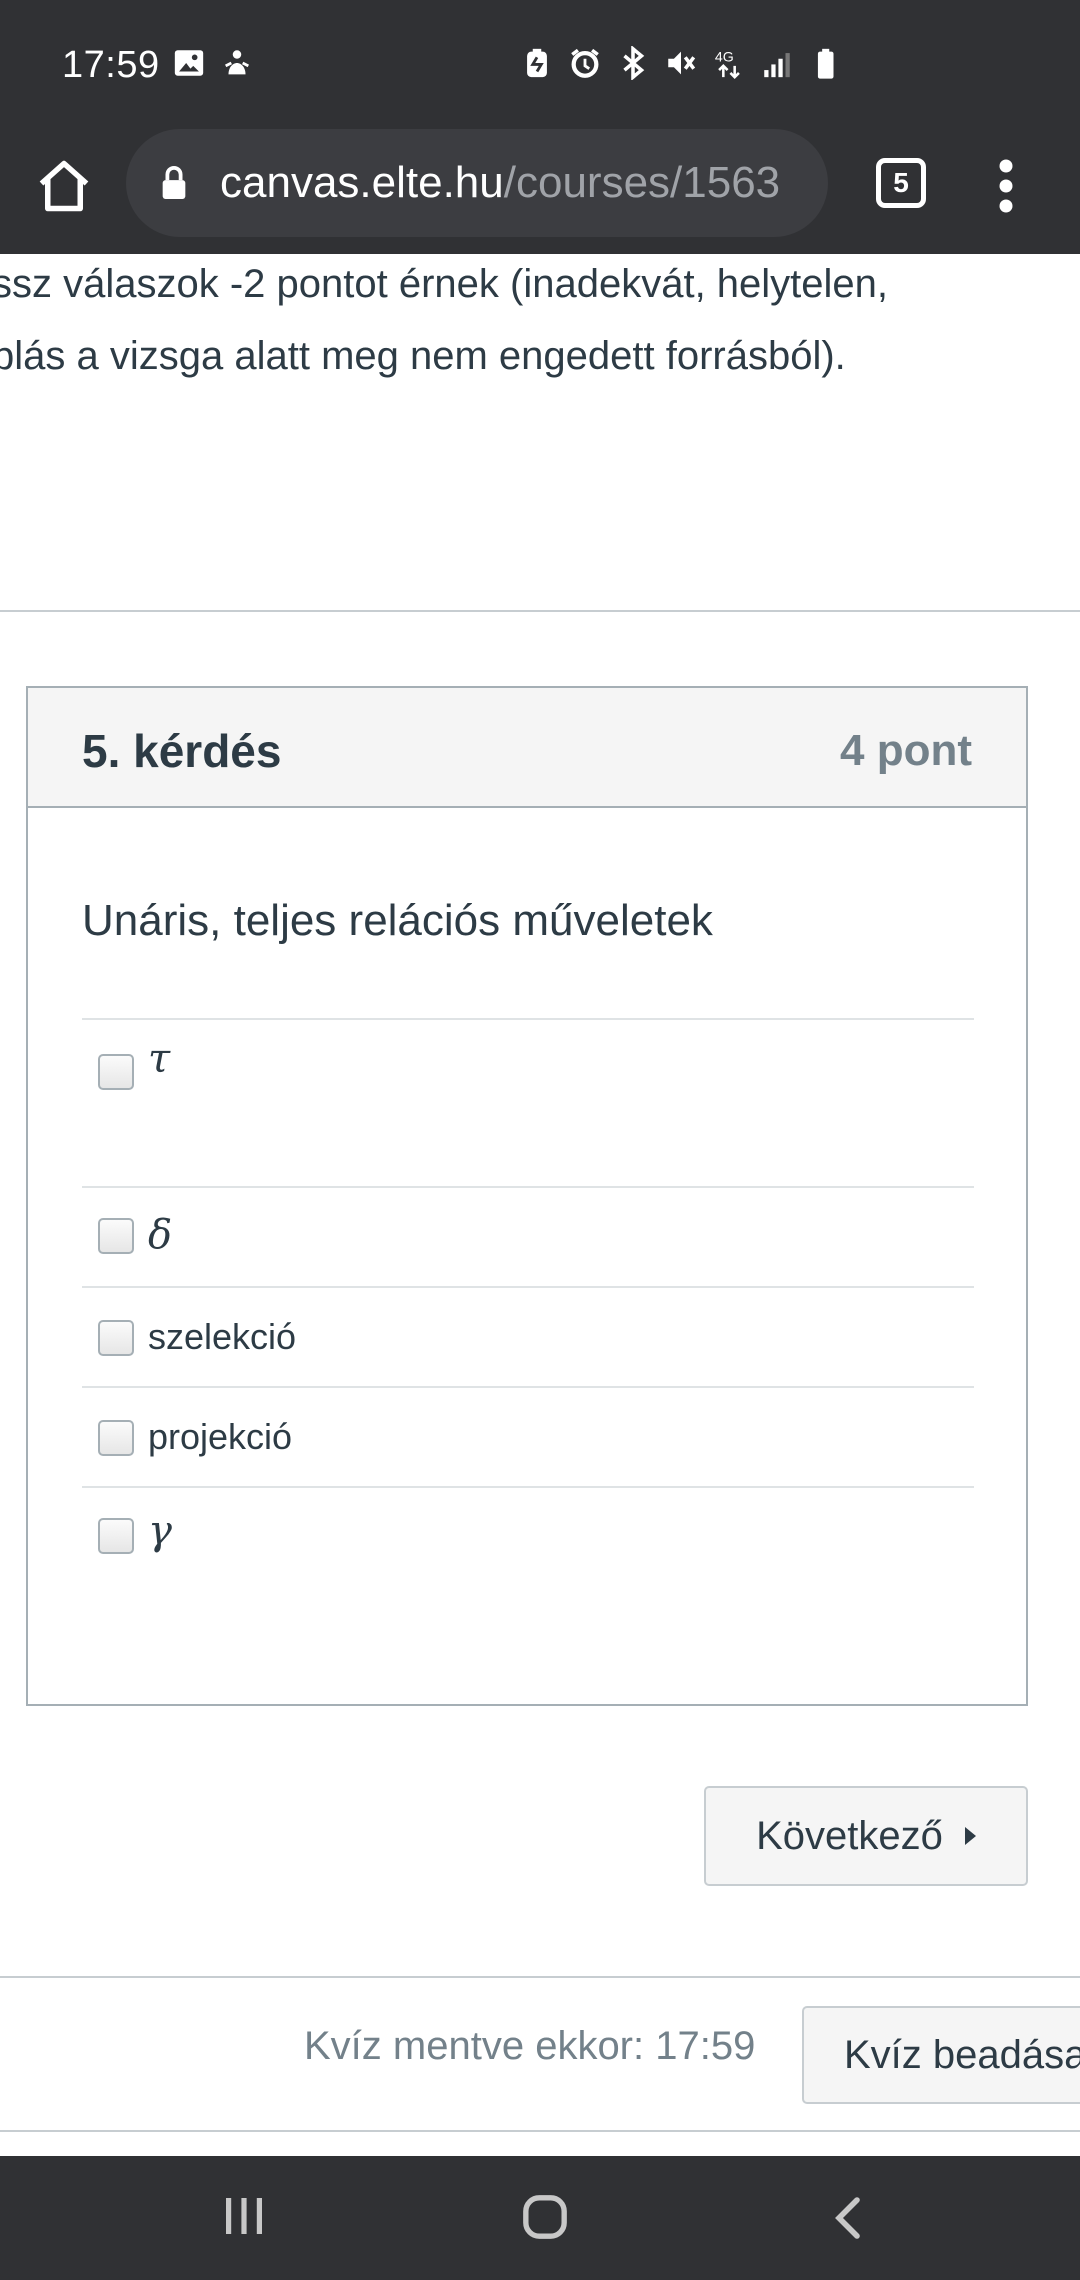 The width and height of the screenshot is (1080, 2280). I want to click on alarm-icon, so click(585, 63).